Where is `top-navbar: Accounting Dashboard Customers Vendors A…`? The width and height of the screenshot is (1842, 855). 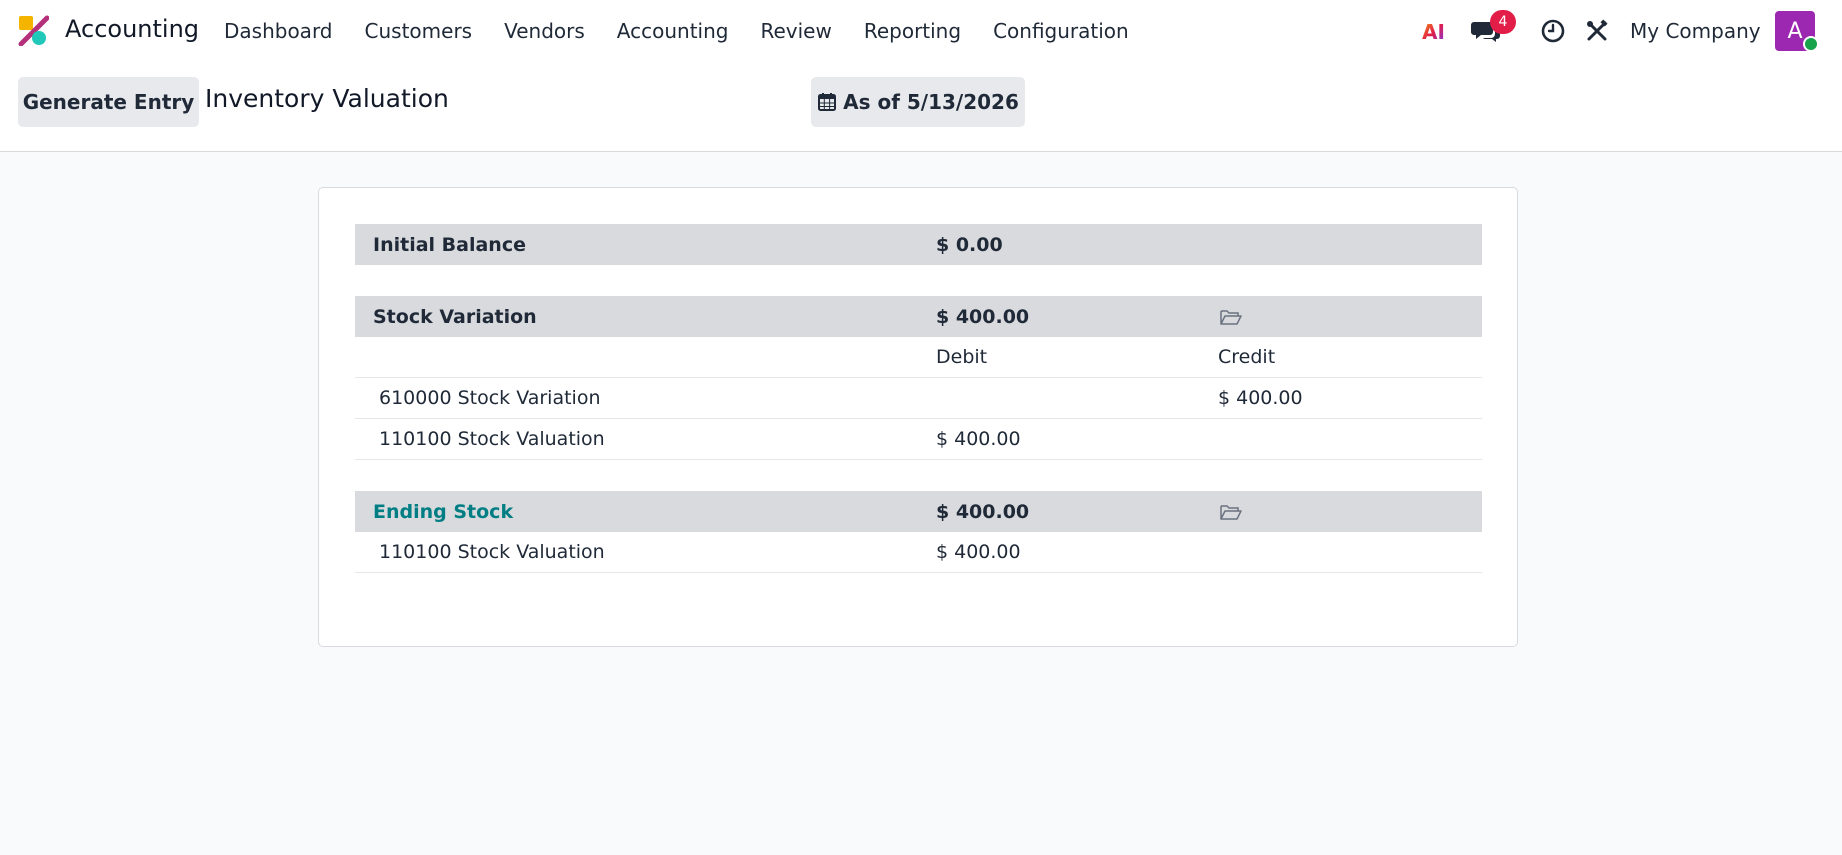
top-navbar: Accounting Dashboard Customers Vendors A… is located at coordinates (921, 31).